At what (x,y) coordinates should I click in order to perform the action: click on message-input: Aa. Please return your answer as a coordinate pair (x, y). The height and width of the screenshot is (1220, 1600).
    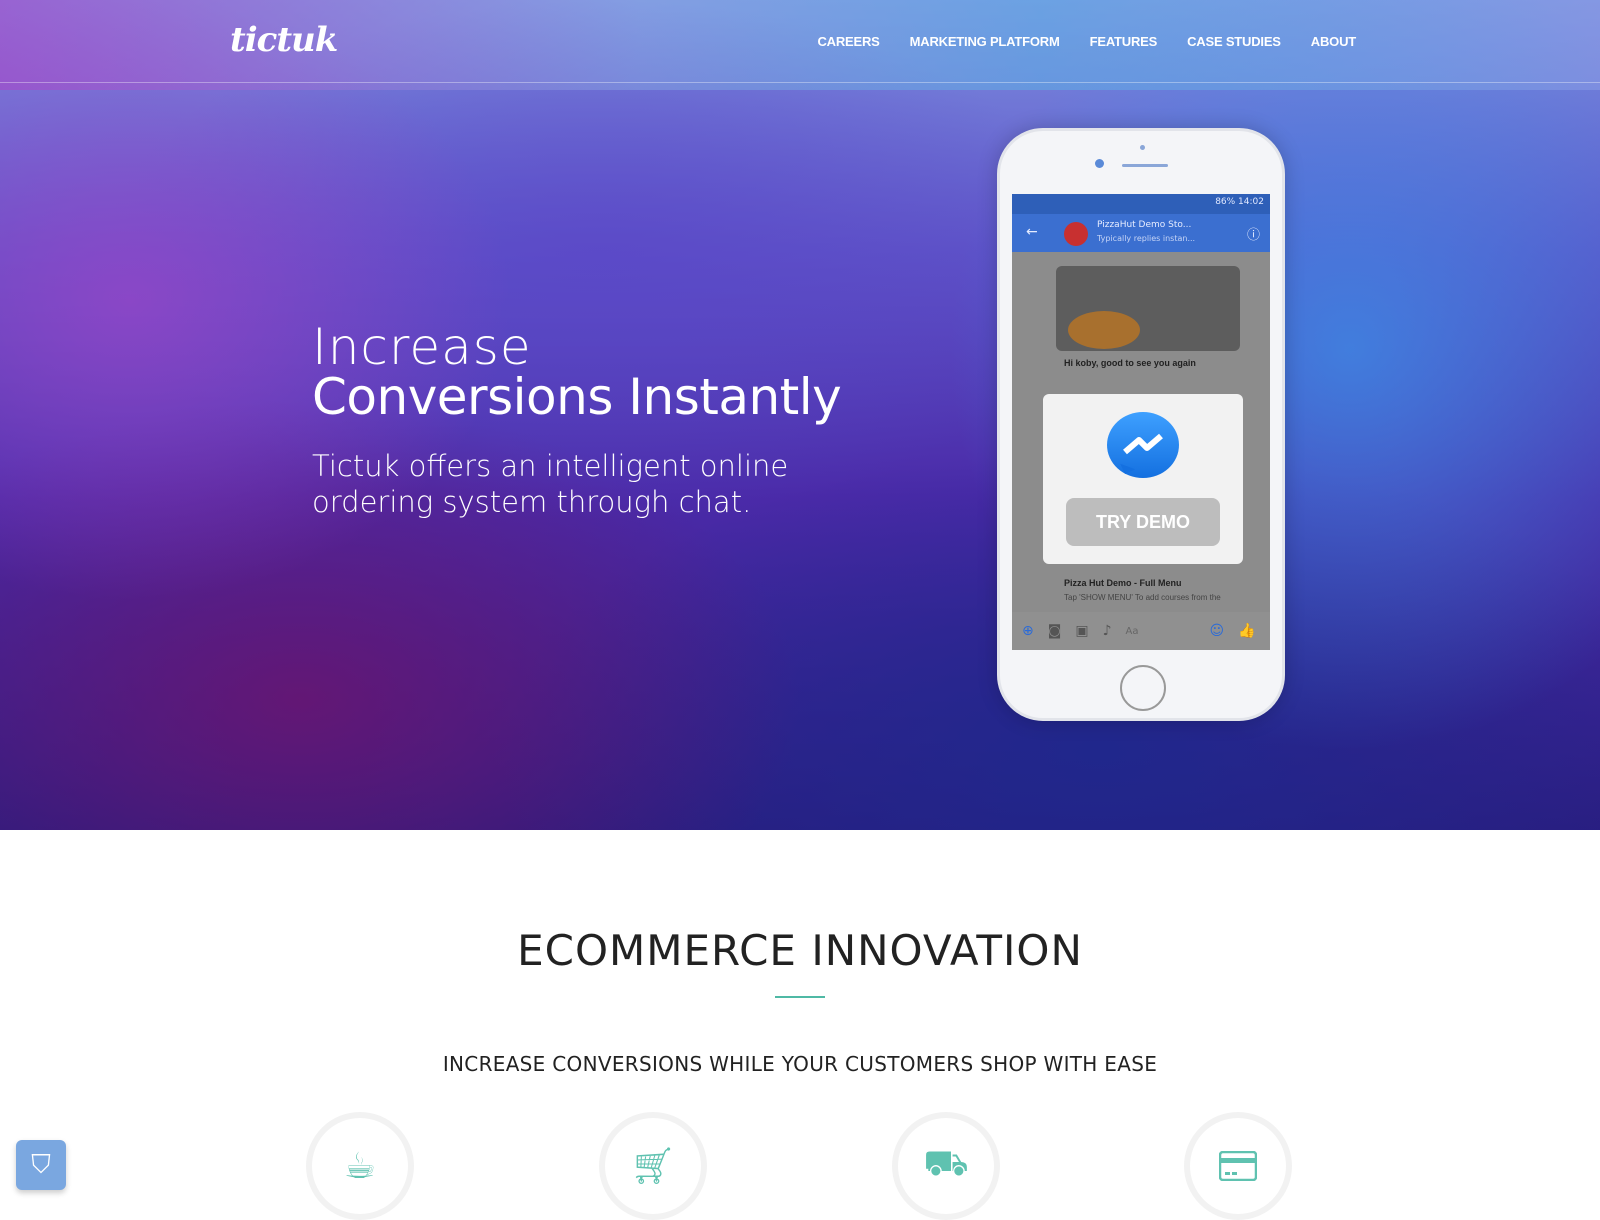
    Looking at the image, I should click on (1161, 631).